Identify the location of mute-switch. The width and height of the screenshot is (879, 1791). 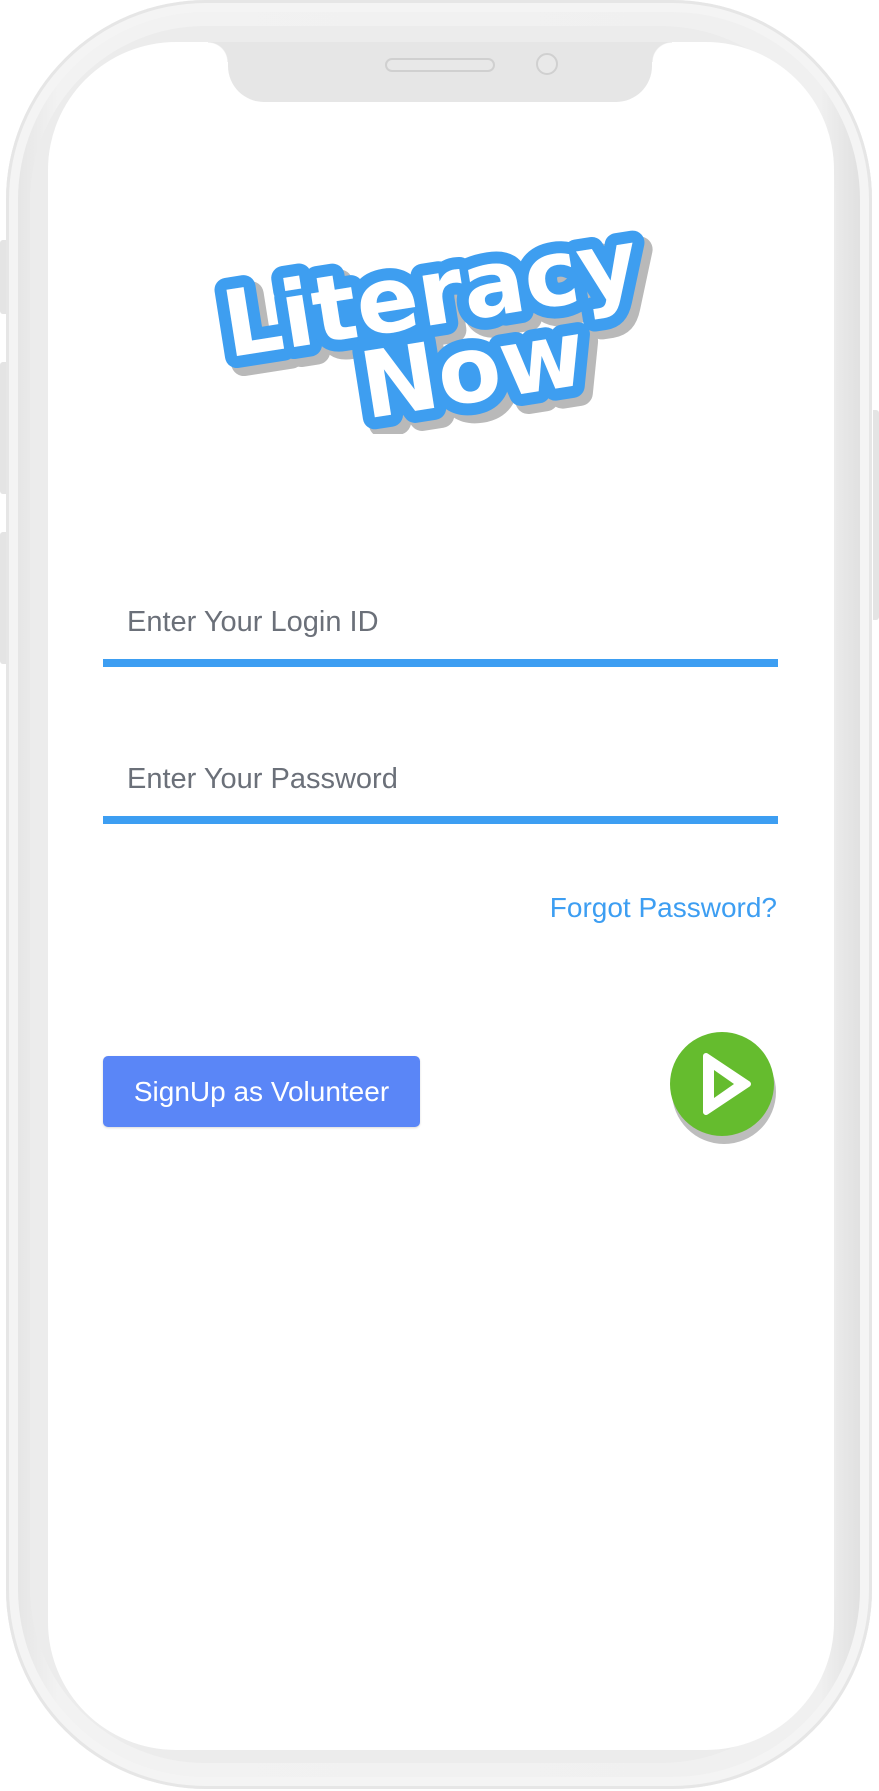
(3, 277).